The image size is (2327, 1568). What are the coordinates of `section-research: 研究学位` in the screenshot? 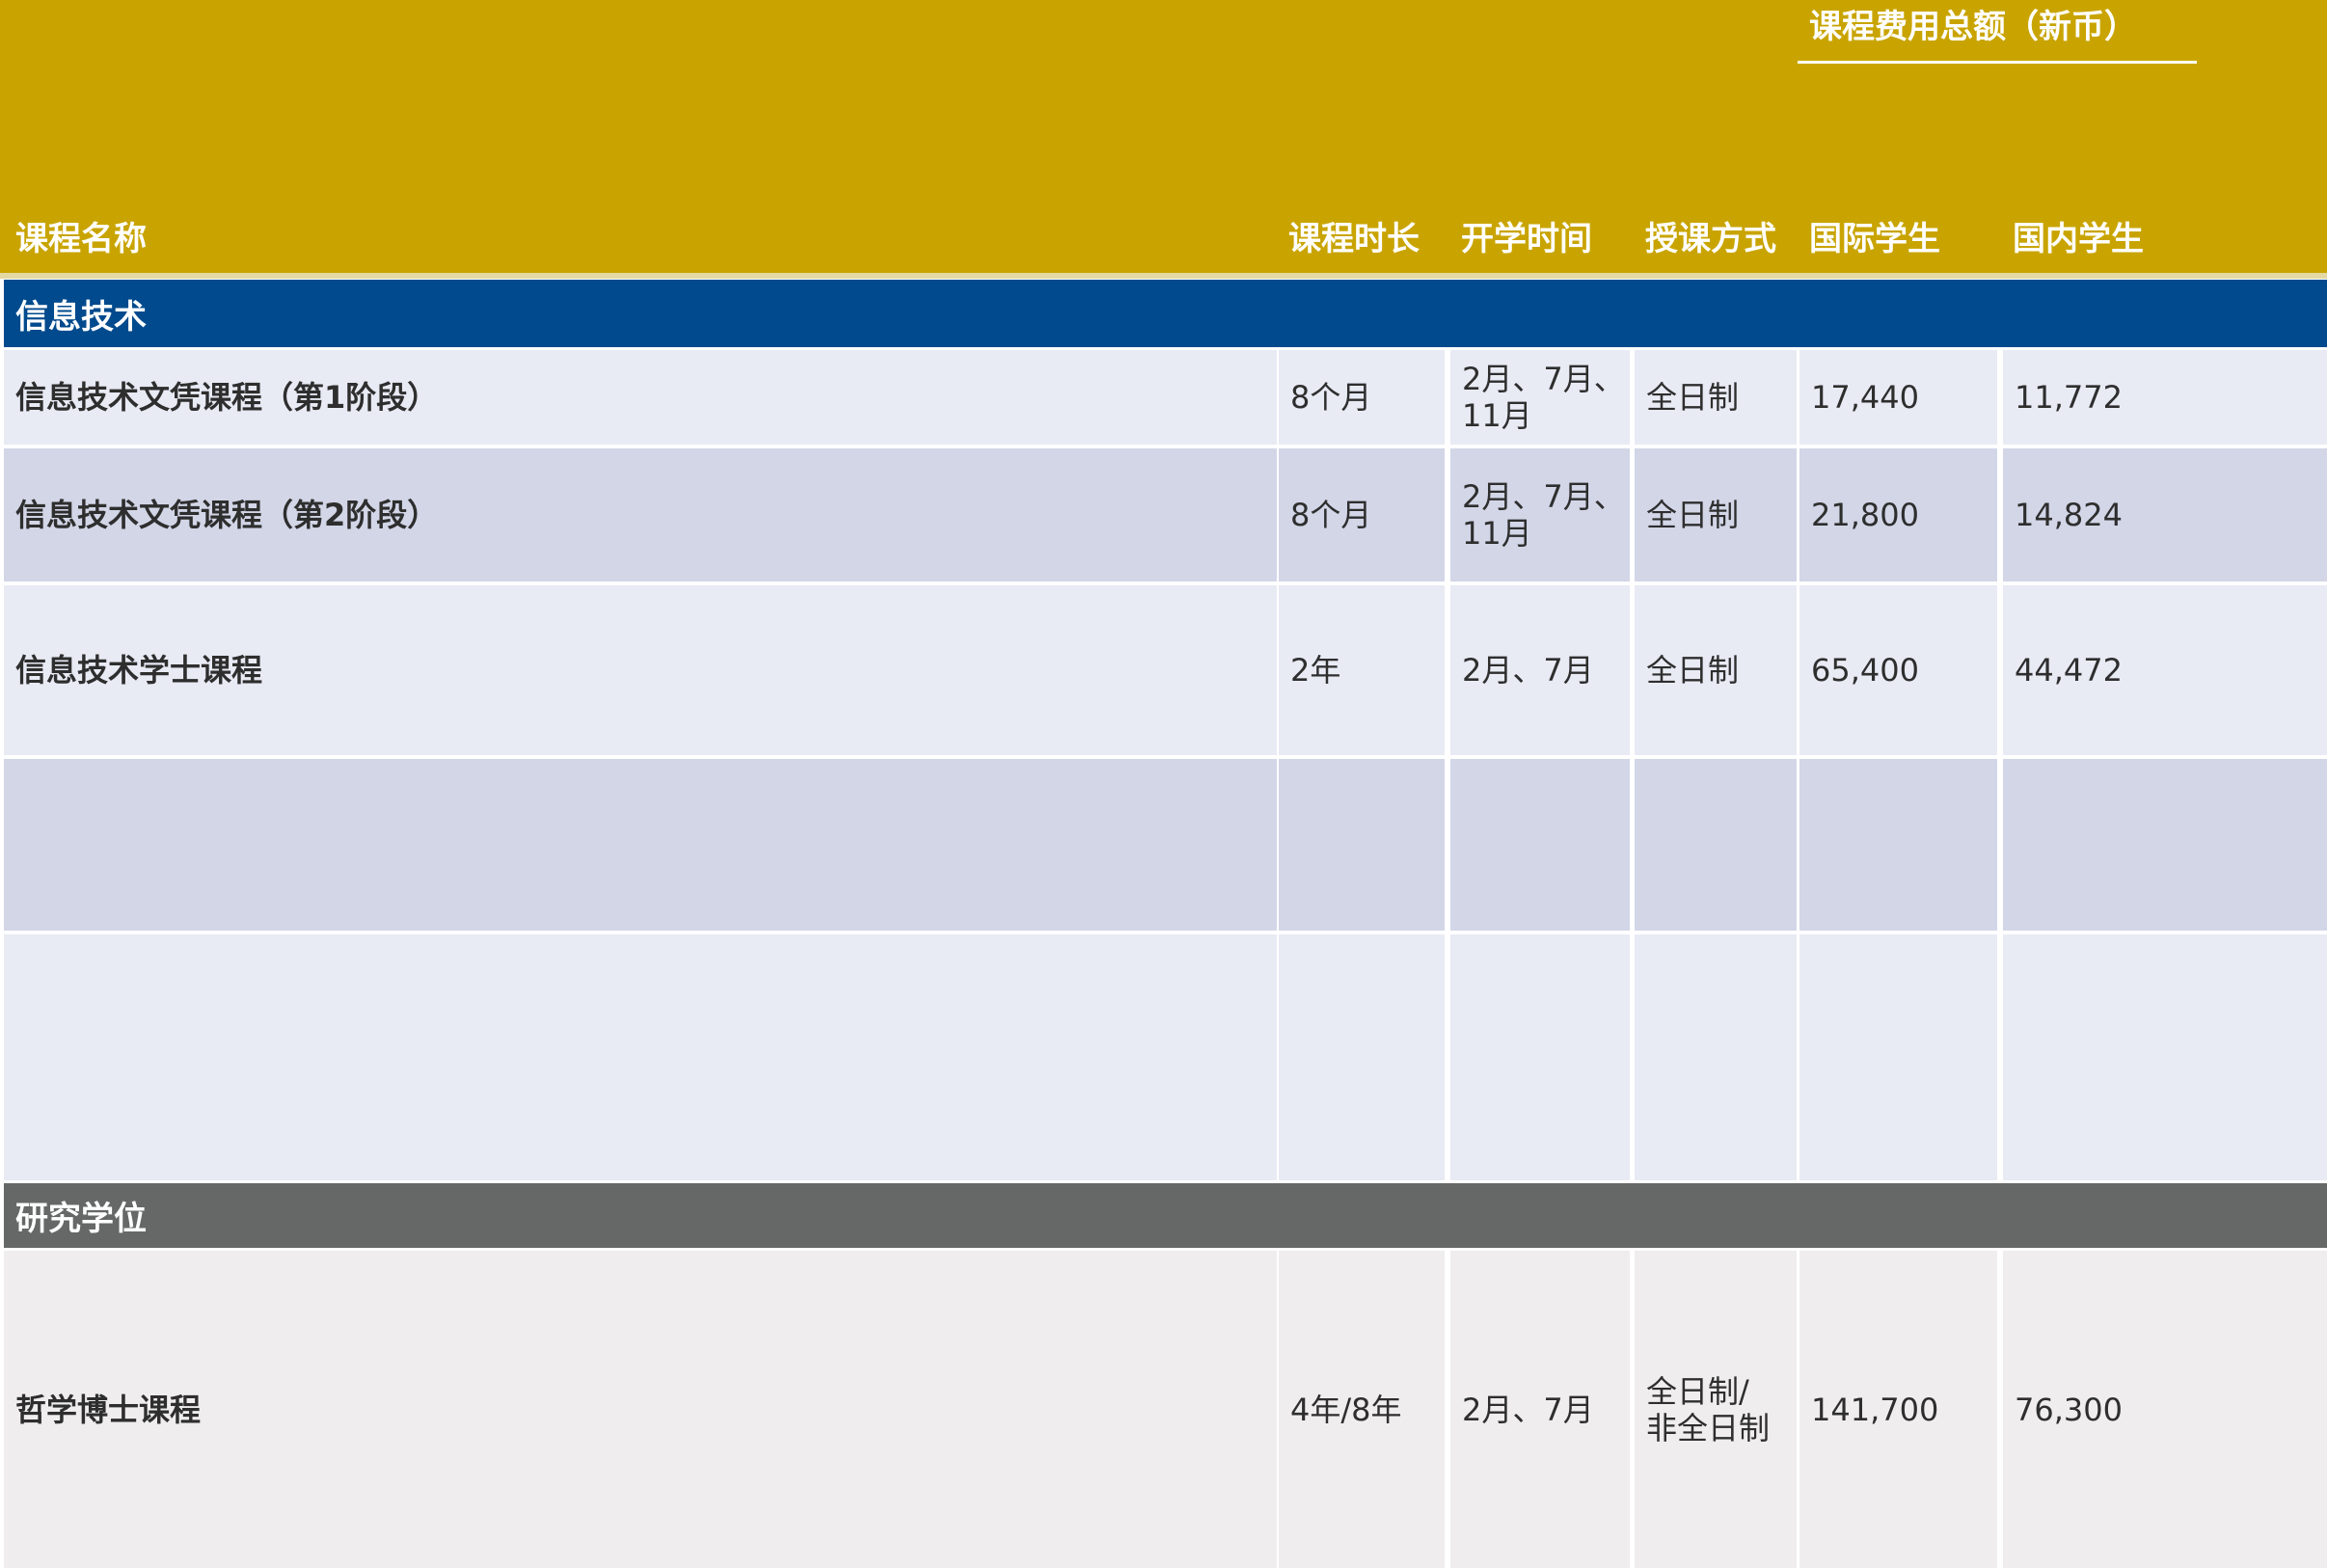 It's located at (1165, 1216).